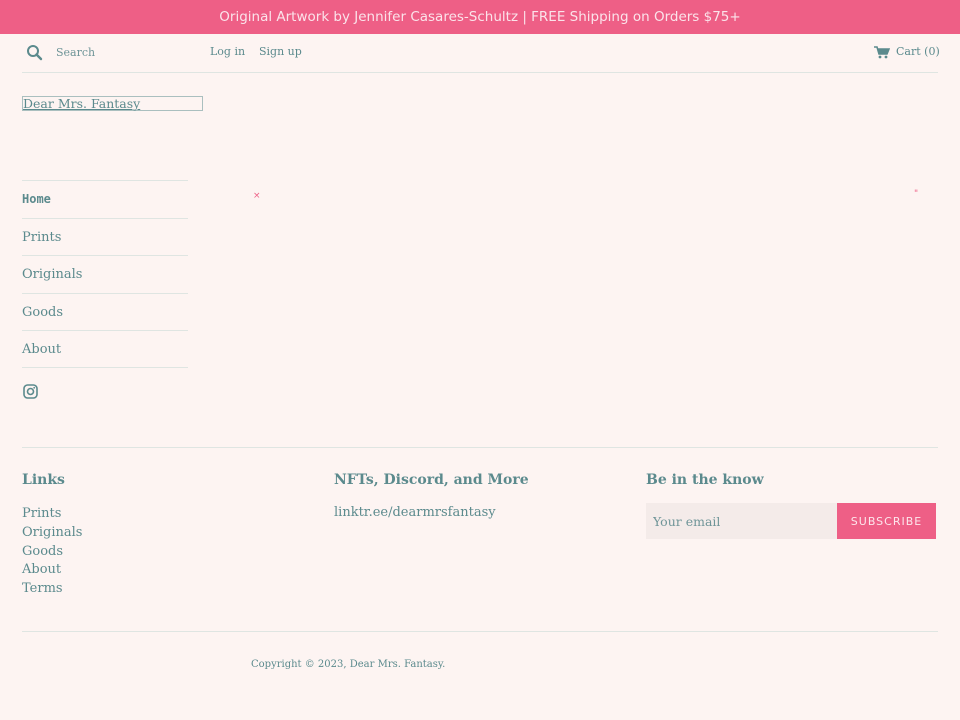  I want to click on footer-linktree-text: linktr.ee/dearmrsfantasy, so click(415, 512).